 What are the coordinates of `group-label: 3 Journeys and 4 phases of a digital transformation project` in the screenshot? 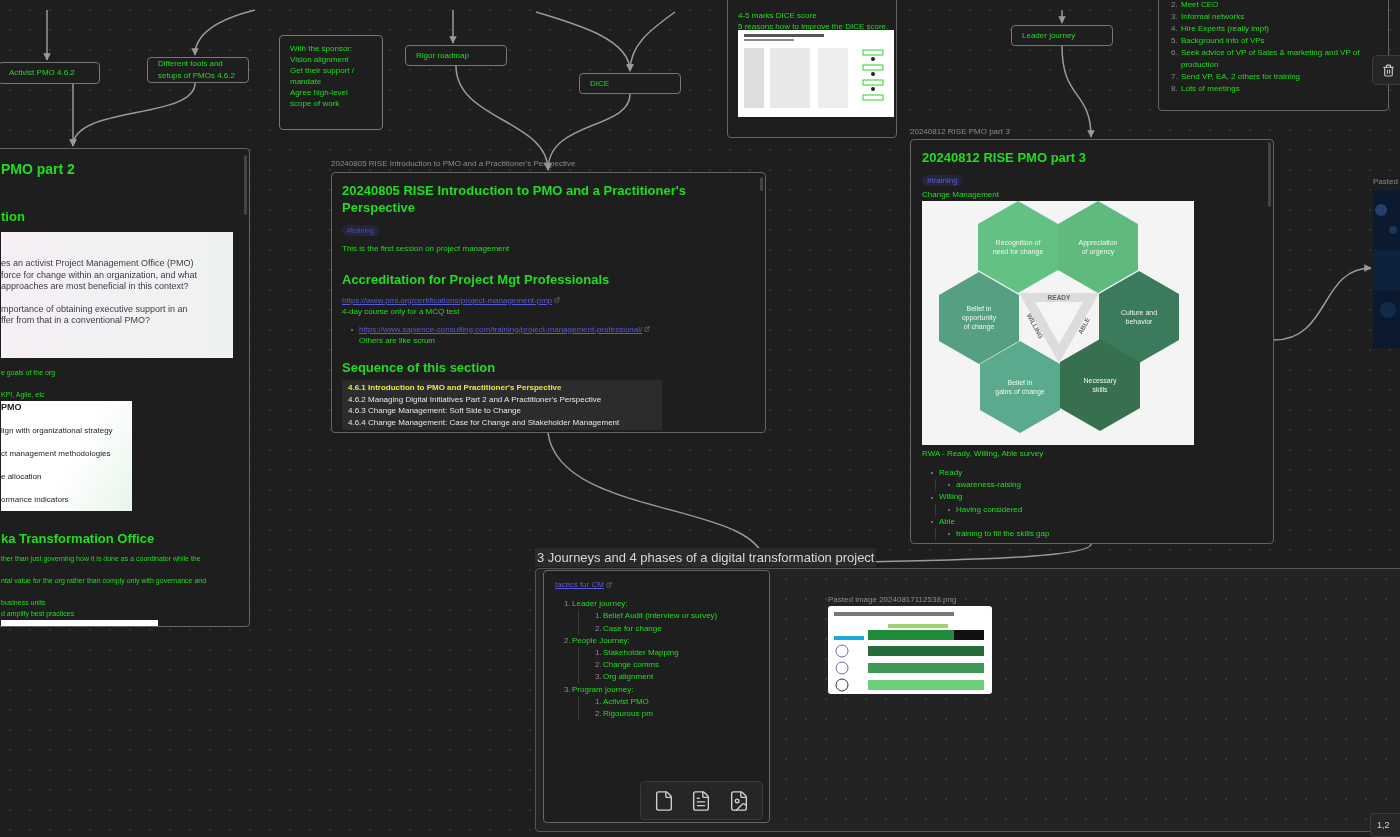 It's located at (706, 557).